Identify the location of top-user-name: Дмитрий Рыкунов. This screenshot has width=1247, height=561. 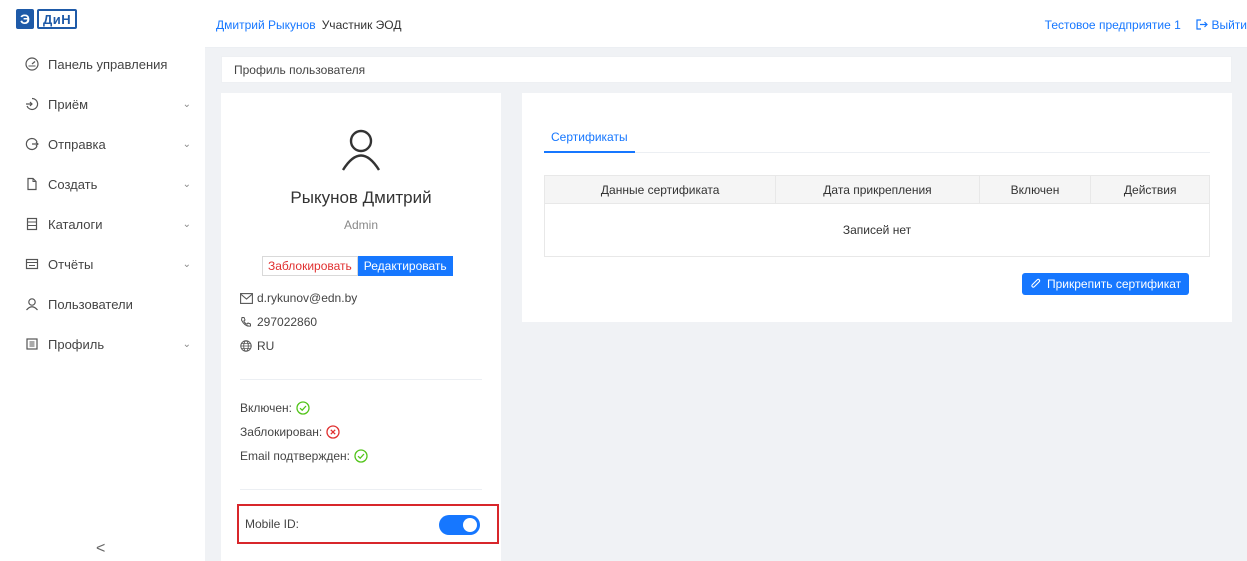
(266, 25).